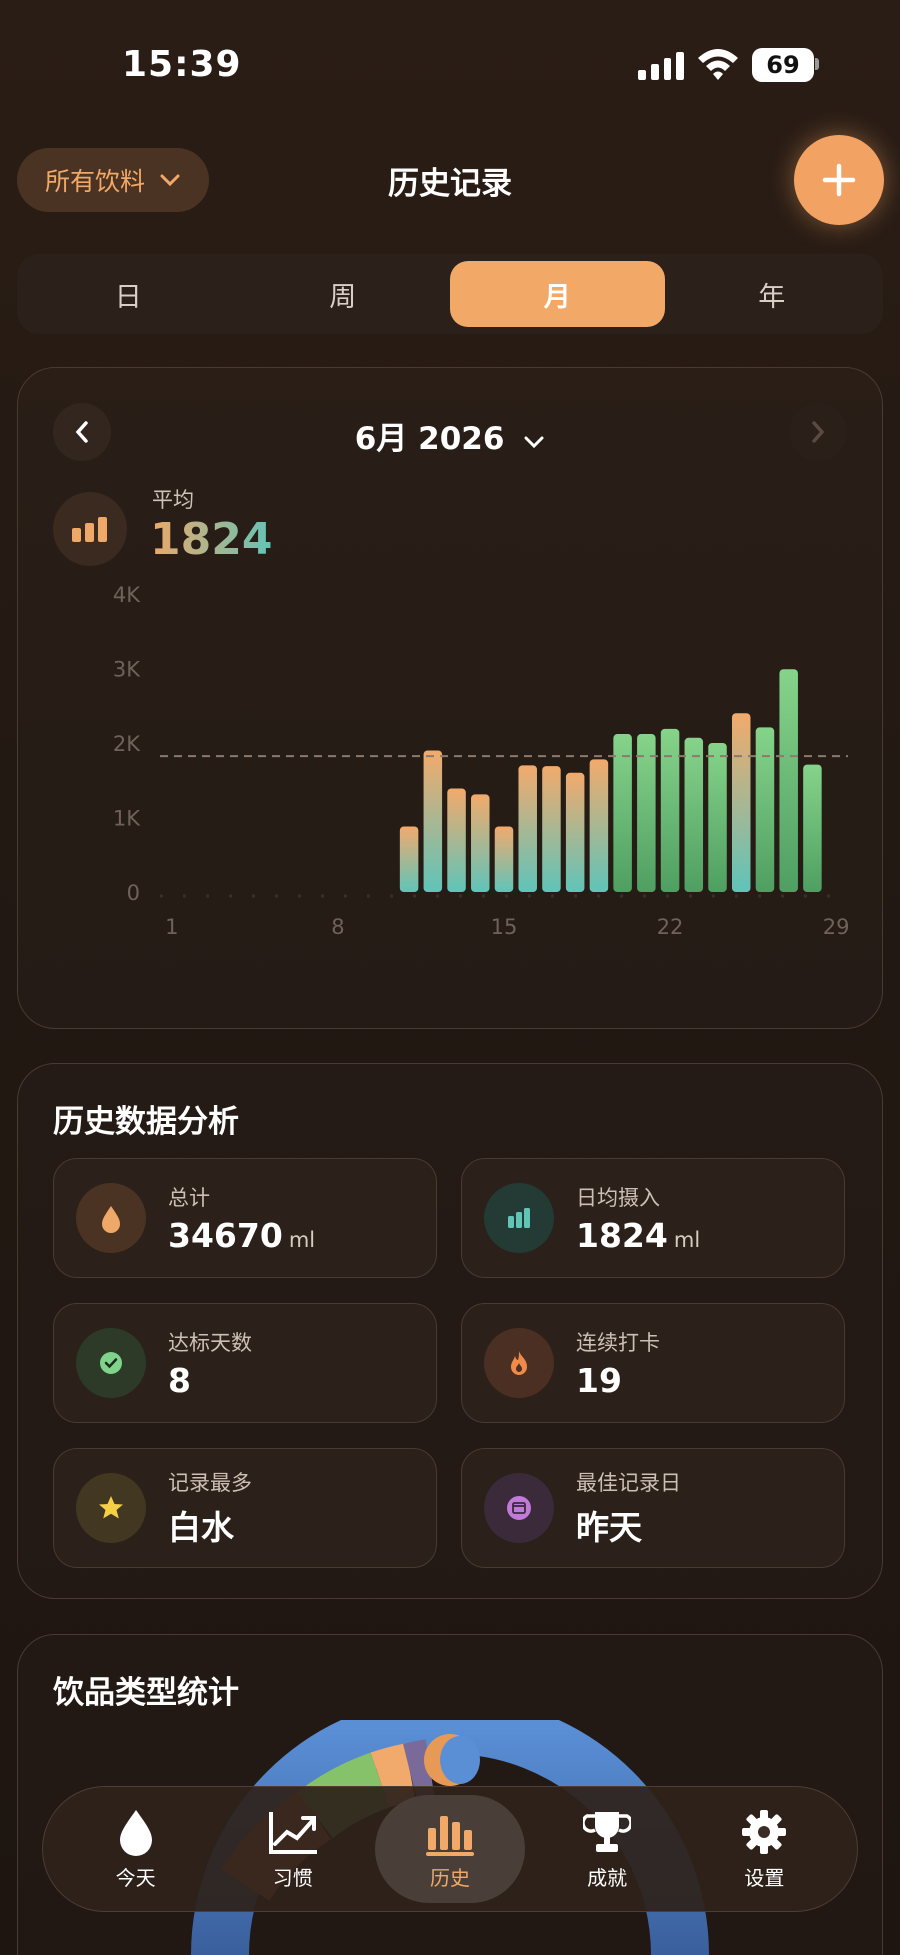  Describe the element at coordinates (429, 439) in the screenshot. I see `month-label: 6月 2026` at that location.